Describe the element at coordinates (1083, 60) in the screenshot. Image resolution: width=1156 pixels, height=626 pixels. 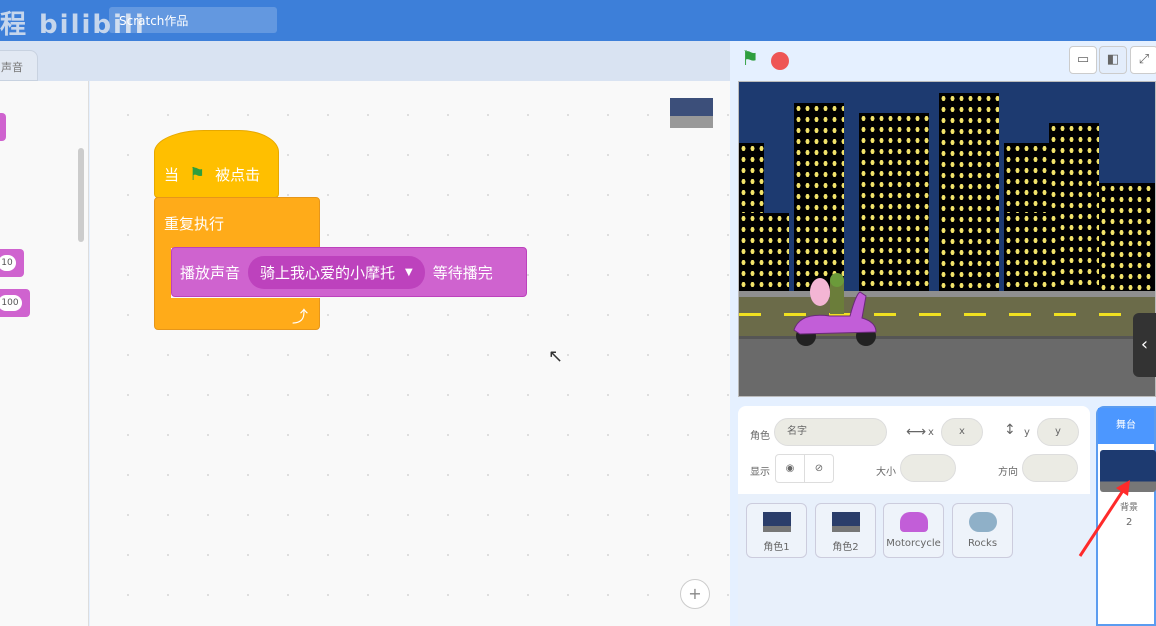
I see `small-stage-button: ▭` at that location.